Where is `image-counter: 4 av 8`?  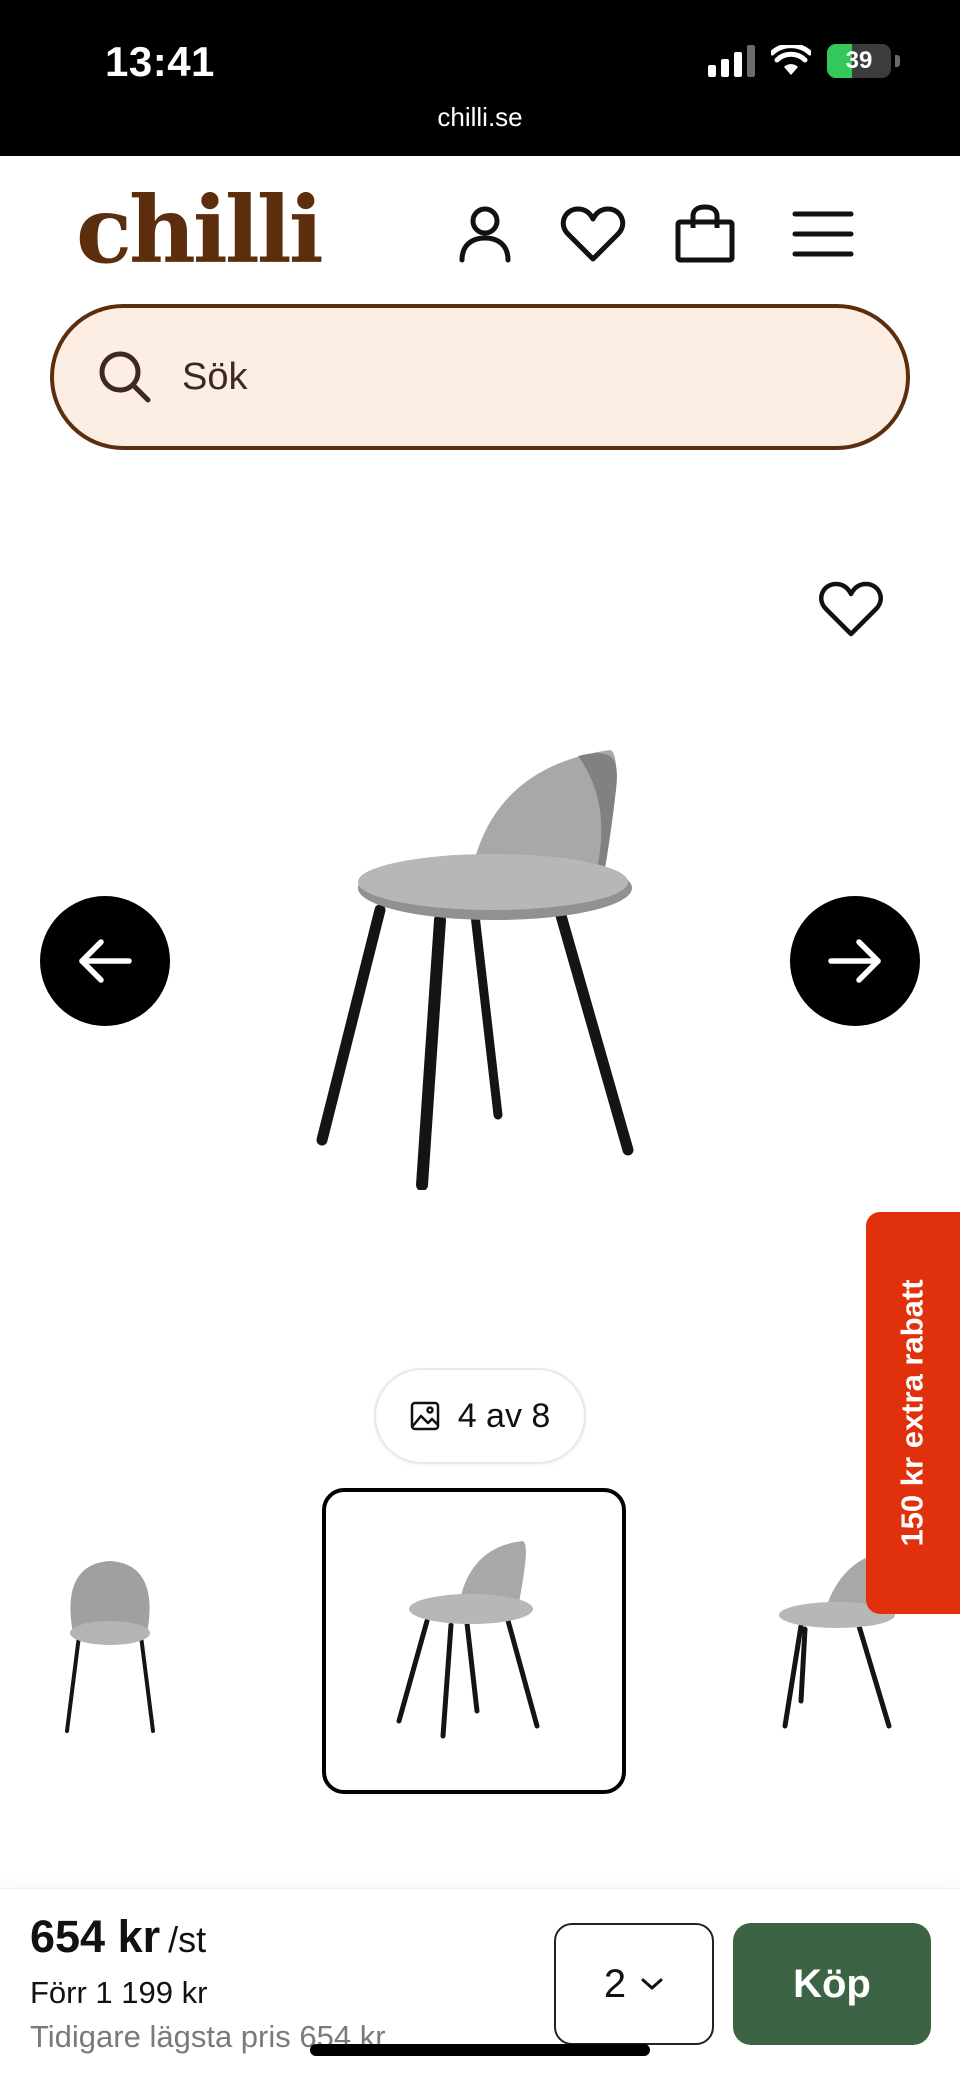
image-counter: 4 av 8 is located at coordinates (480, 1416).